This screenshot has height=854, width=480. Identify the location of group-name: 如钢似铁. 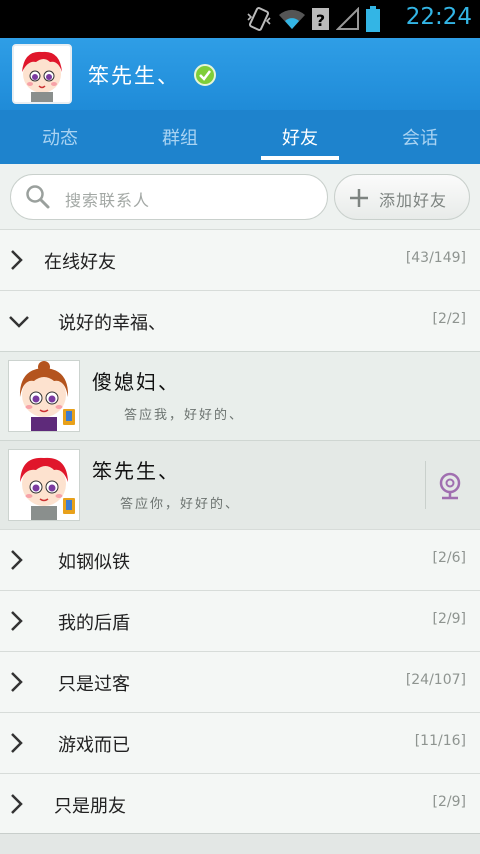
(94, 562).